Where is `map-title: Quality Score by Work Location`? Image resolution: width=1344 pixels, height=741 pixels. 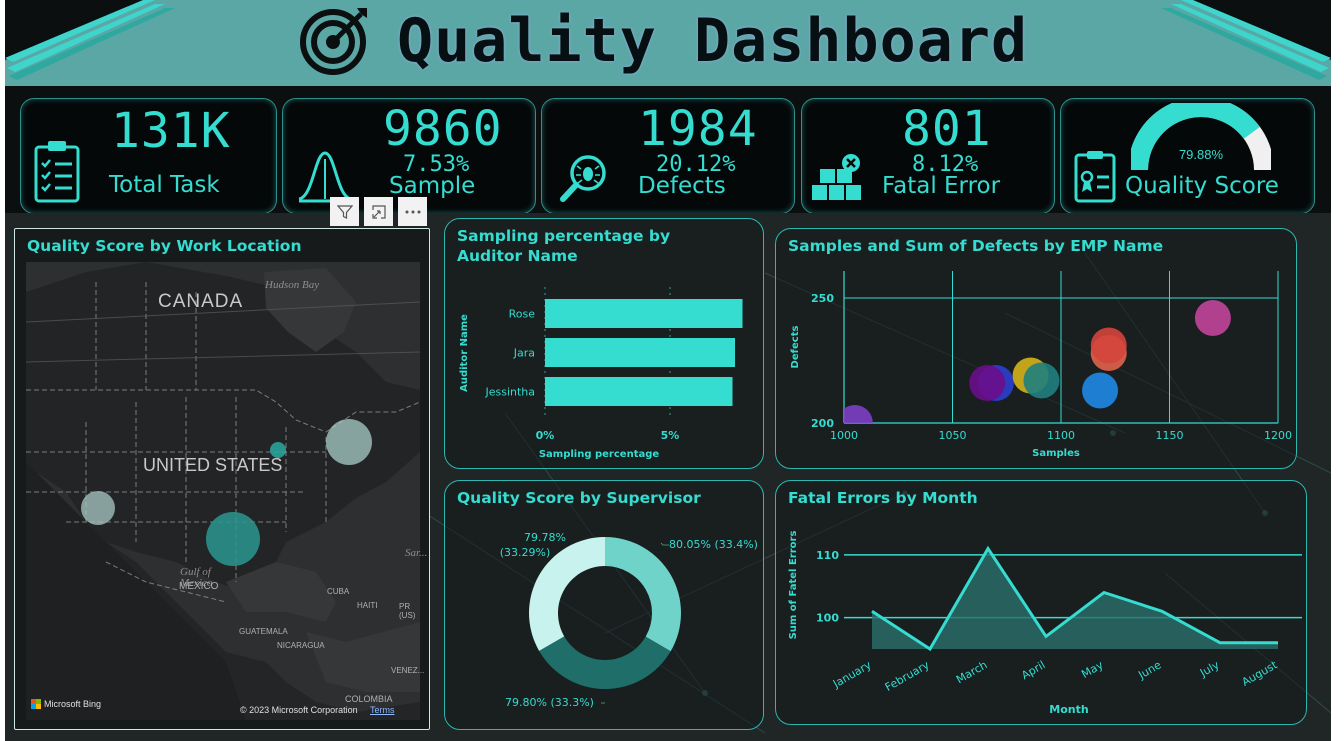
map-title: Quality Score by Work Location is located at coordinates (164, 246).